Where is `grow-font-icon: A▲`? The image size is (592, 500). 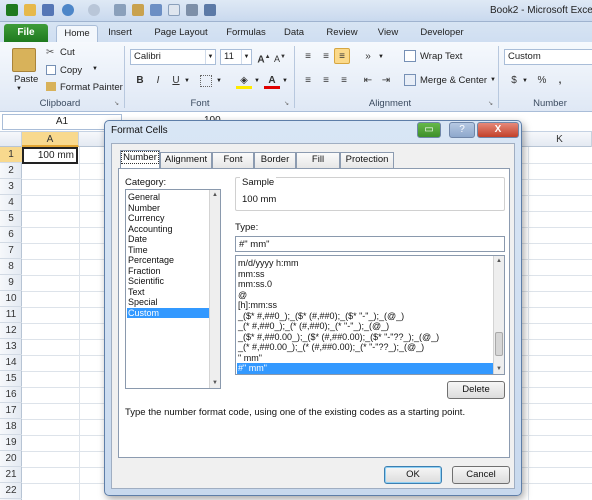
grow-font-icon: A▲ is located at coordinates (264, 57).